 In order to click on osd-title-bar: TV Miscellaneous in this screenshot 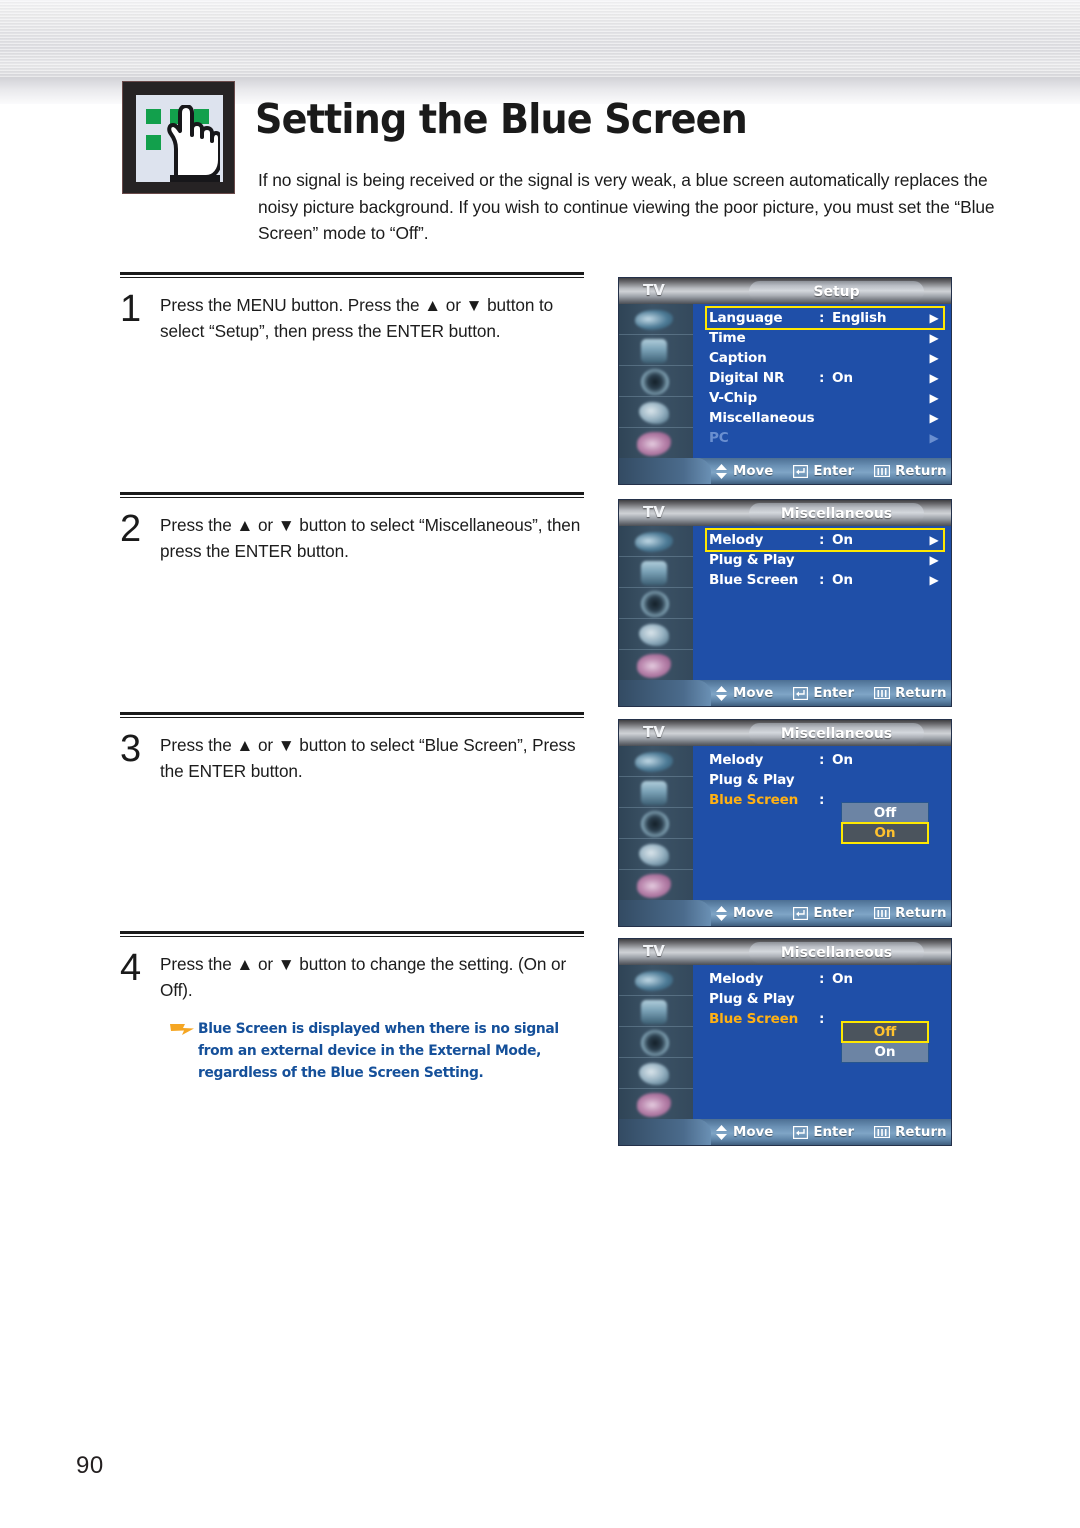, I will do `click(785, 952)`.